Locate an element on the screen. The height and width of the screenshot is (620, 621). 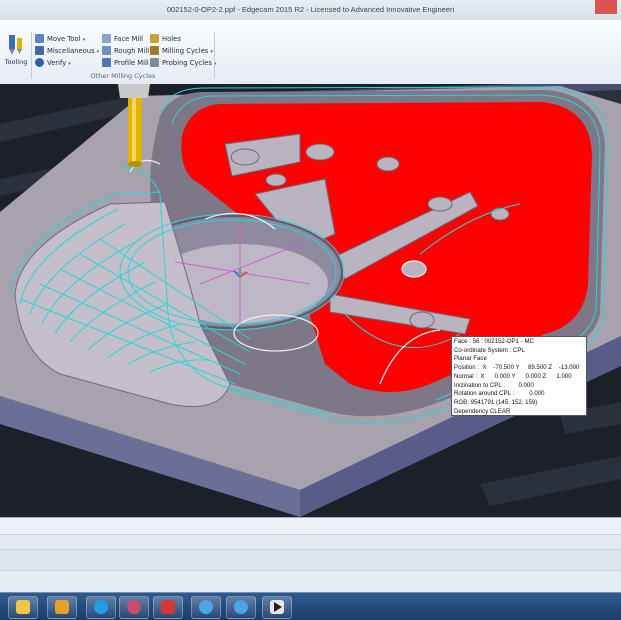
tooling-label: Tooling is located at coordinates (16, 62).